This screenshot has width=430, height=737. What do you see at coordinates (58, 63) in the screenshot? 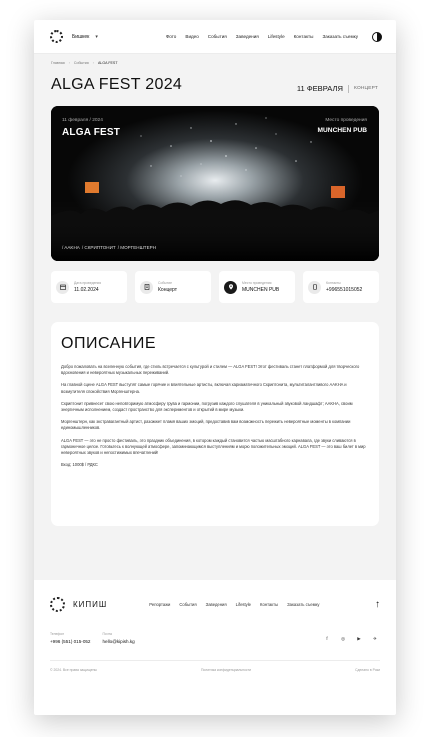
I see `breadcrumb-home: Главная` at bounding box center [58, 63].